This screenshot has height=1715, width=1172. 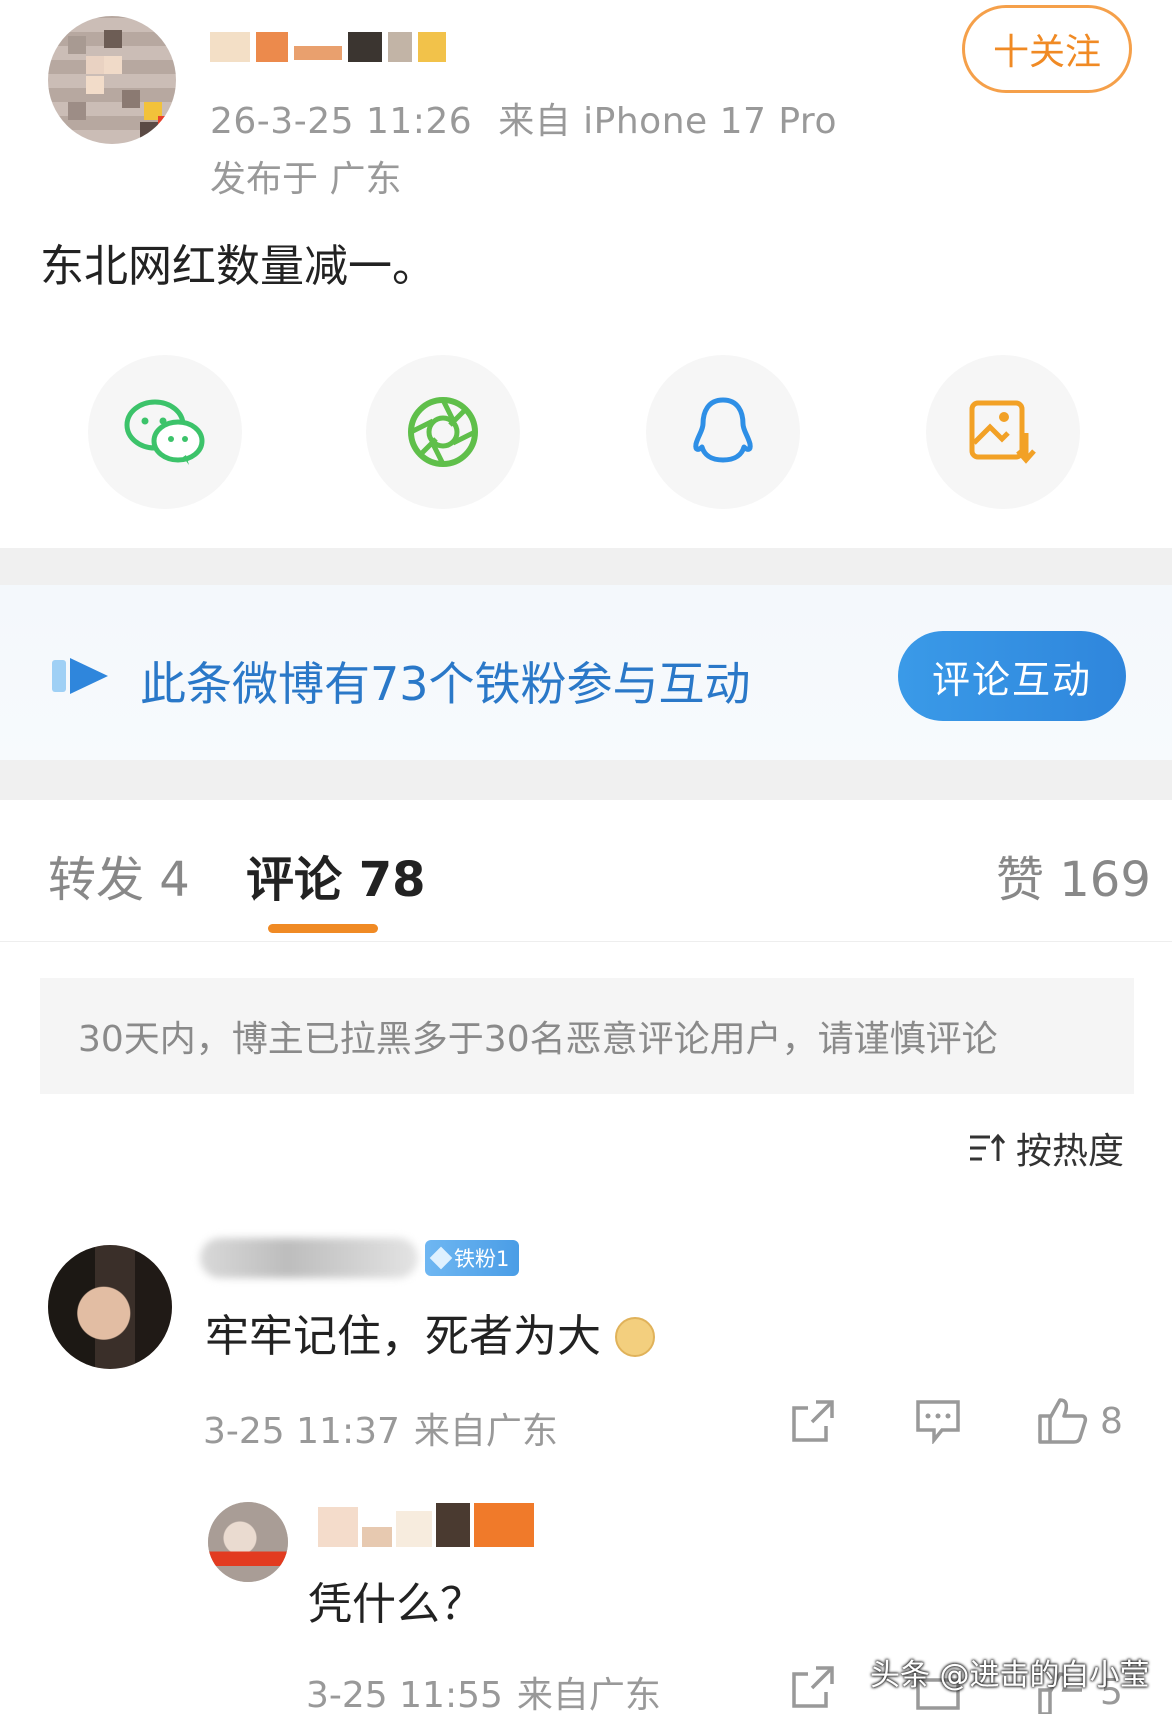 What do you see at coordinates (396, 1604) in the screenshot?
I see `comment-text: 凭什么？` at bounding box center [396, 1604].